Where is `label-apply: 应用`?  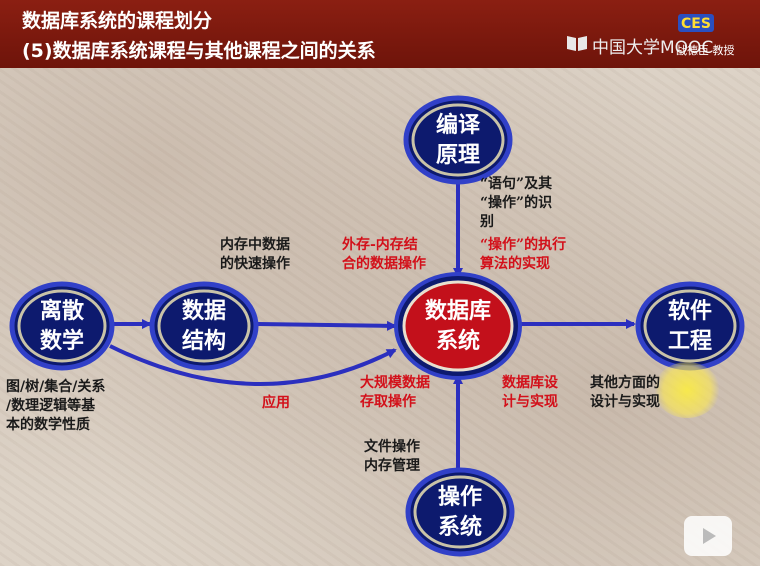 label-apply: 应用 is located at coordinates (276, 403).